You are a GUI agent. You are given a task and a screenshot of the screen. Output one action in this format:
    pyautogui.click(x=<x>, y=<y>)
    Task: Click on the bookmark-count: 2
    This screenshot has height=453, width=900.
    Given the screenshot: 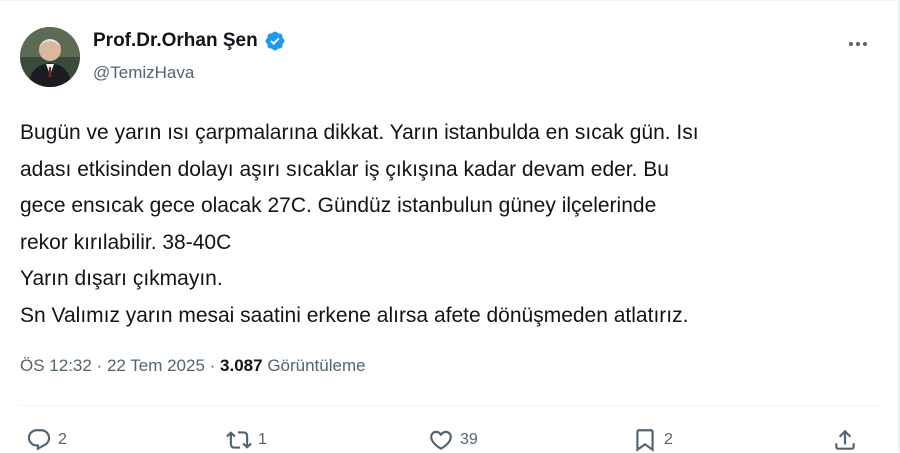 What is the action you would take?
    pyautogui.click(x=668, y=439)
    